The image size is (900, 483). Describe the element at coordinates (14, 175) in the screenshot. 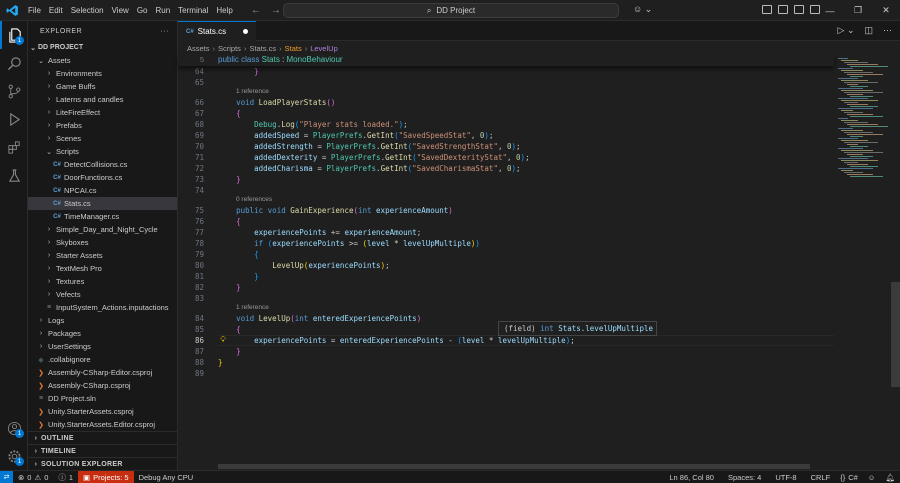

I see `testing-icon` at that location.